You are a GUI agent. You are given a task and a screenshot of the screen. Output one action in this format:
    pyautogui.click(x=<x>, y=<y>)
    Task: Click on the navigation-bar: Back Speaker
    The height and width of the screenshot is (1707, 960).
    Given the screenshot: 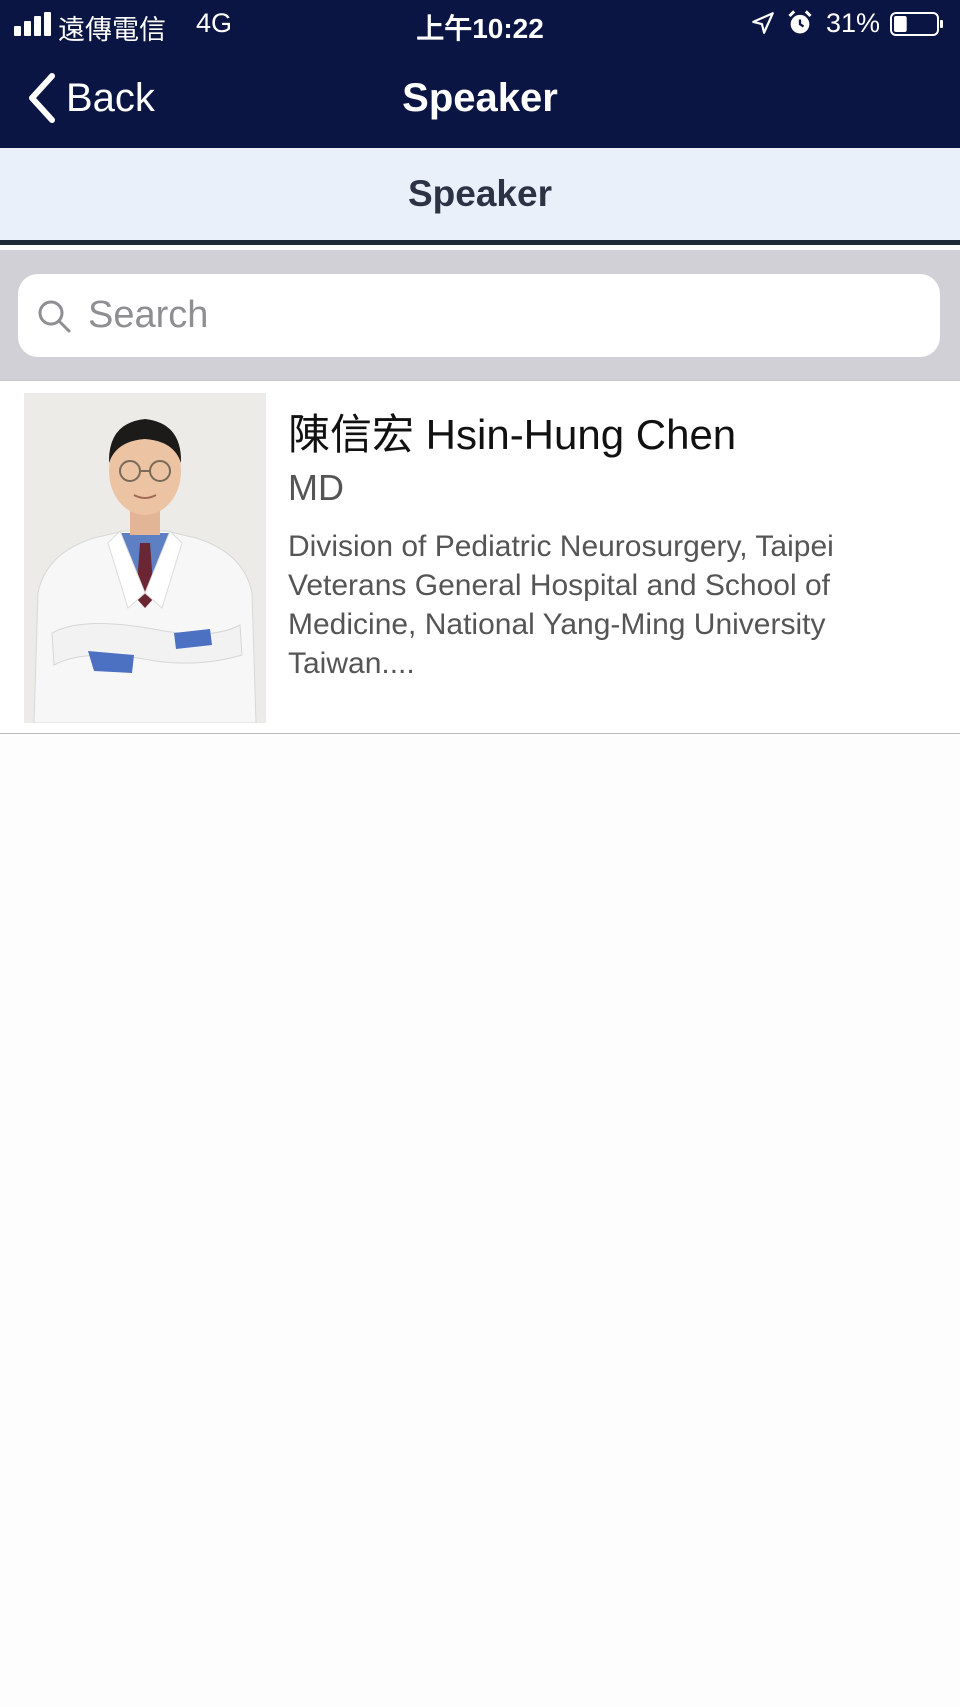 What is the action you would take?
    pyautogui.click(x=480, y=98)
    